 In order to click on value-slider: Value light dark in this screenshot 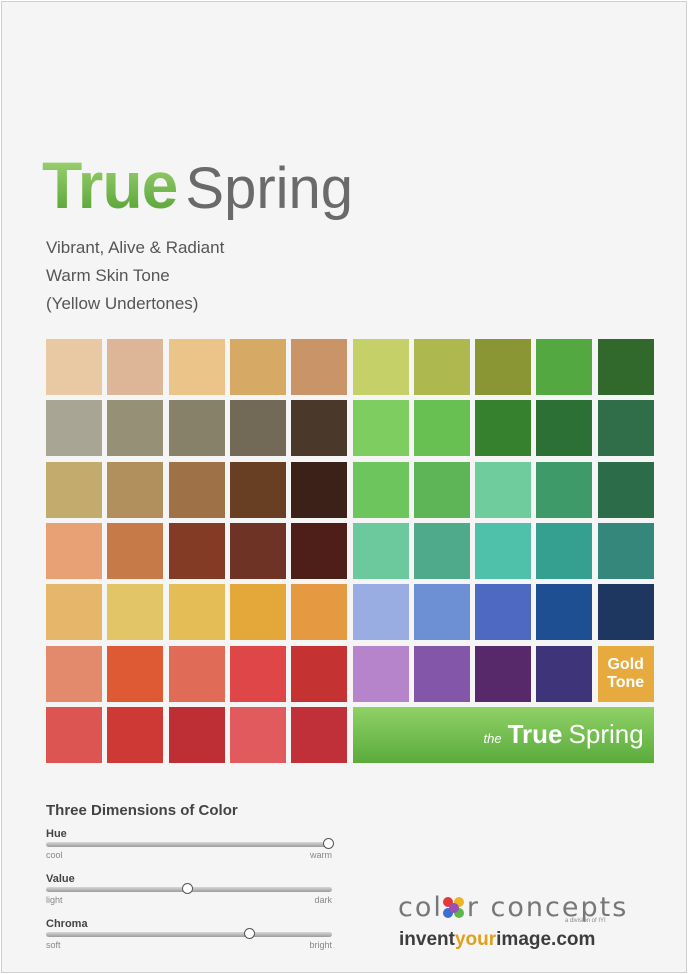, I will do `click(191, 893)`.